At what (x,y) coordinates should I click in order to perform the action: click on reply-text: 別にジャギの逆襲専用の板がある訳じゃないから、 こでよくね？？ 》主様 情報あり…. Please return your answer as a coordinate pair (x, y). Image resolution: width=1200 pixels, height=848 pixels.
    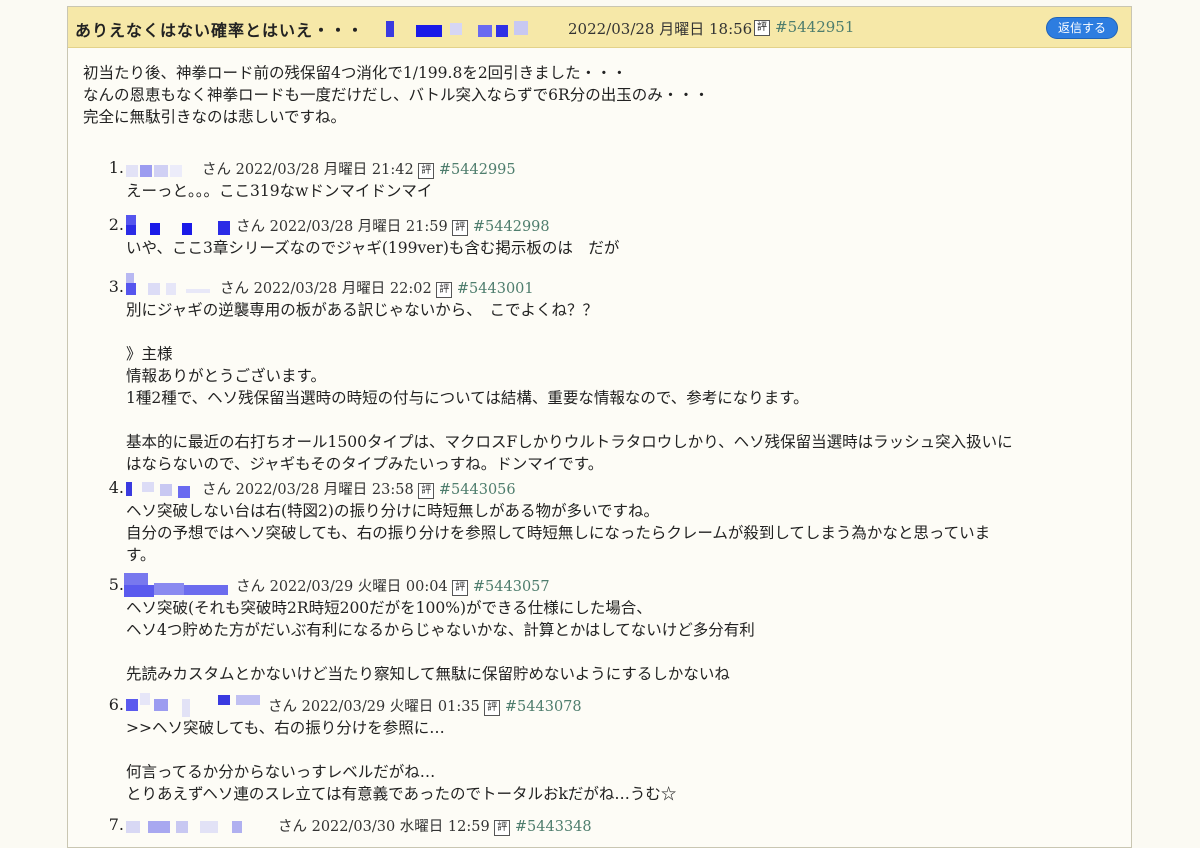
    Looking at the image, I should click on (569, 387).